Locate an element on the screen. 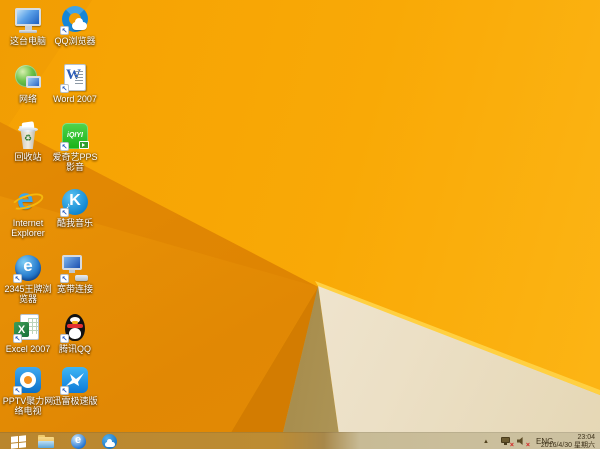 This screenshot has width=600, height=449. start-button is located at coordinates (18, 441).